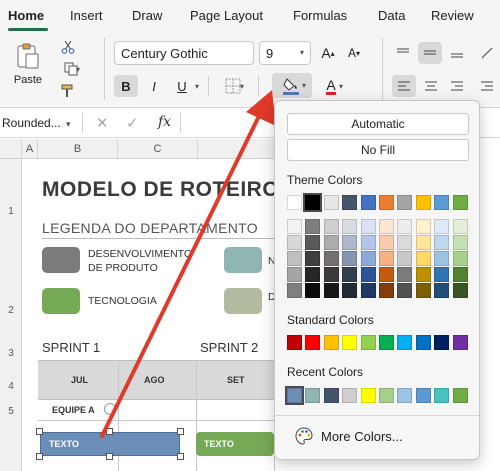 This screenshot has height=471, width=500. Describe the element at coordinates (377, 415) in the screenshot. I see `divider` at that location.